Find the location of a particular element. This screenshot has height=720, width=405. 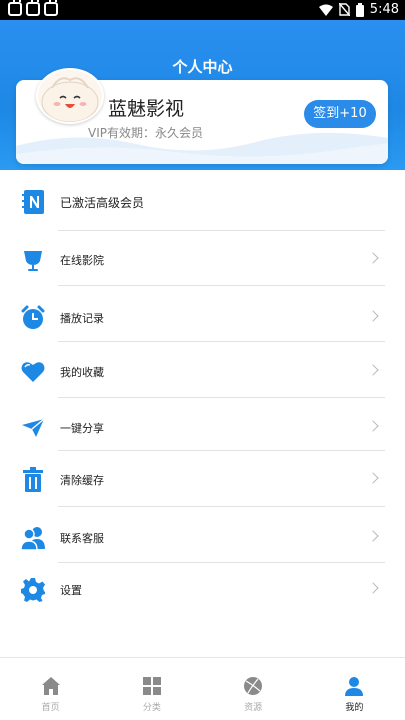

menu-item-customer-service: 联系客服 is located at coordinates (202, 536).